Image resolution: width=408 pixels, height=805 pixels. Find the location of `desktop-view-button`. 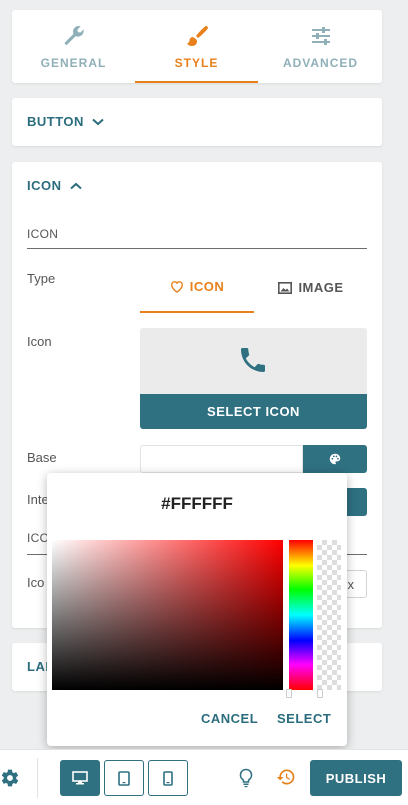

desktop-view-button is located at coordinates (80, 778).